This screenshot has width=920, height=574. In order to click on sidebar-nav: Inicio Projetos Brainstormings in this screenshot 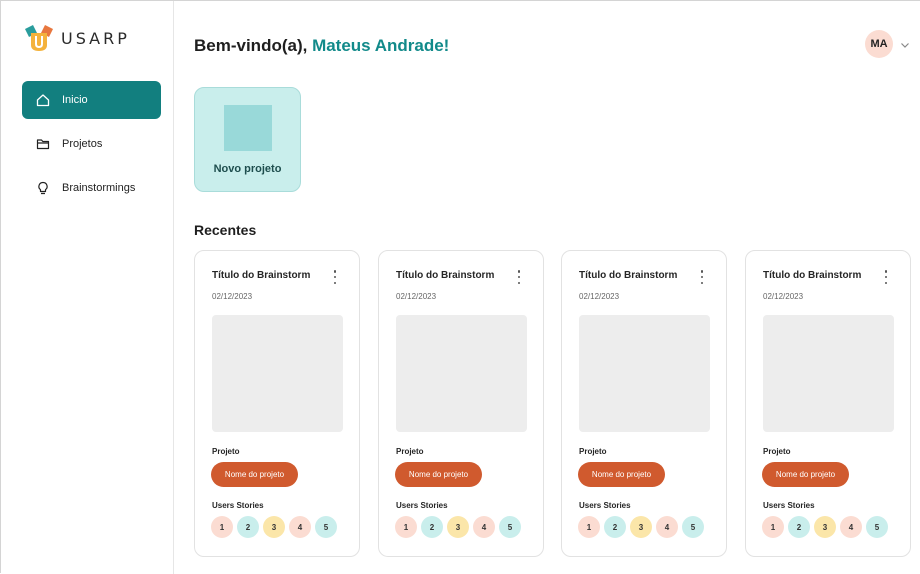, I will do `click(91, 147)`.